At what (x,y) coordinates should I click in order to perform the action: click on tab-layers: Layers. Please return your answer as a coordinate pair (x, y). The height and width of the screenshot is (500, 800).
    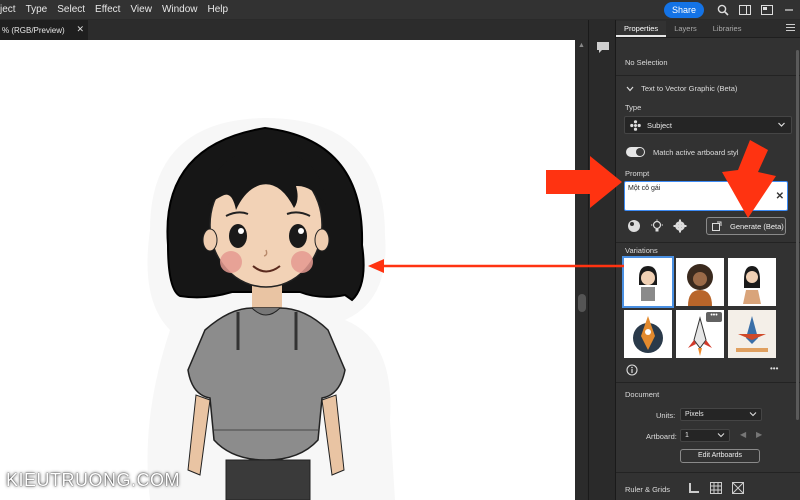
    Looking at the image, I should click on (685, 29).